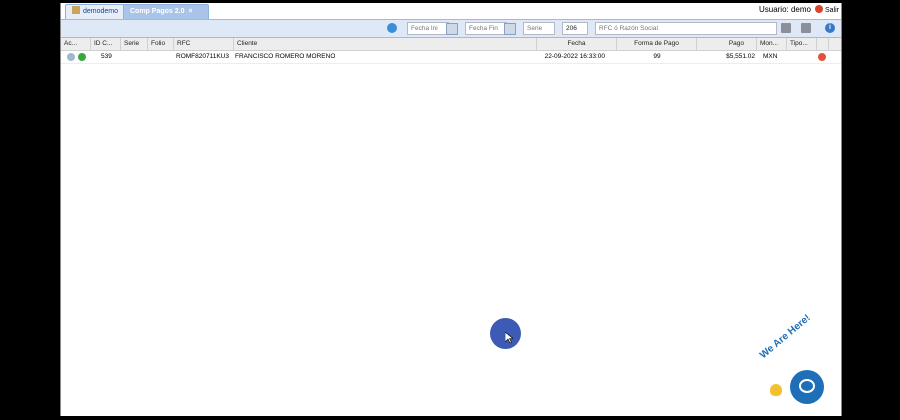  I want to click on chat-icon, so click(807, 386).